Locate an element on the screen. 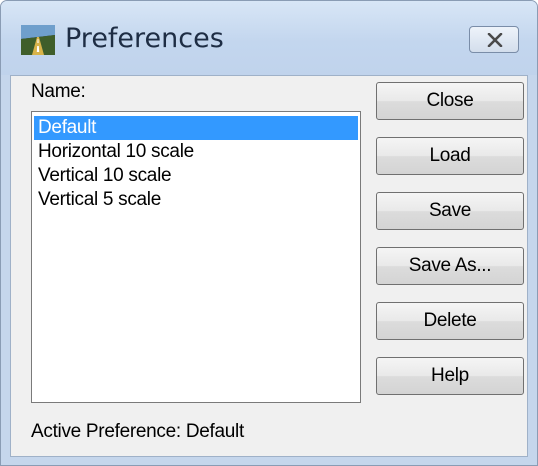 The height and width of the screenshot is (466, 538). active-preference-status: Active Preference: Default is located at coordinates (137, 431).